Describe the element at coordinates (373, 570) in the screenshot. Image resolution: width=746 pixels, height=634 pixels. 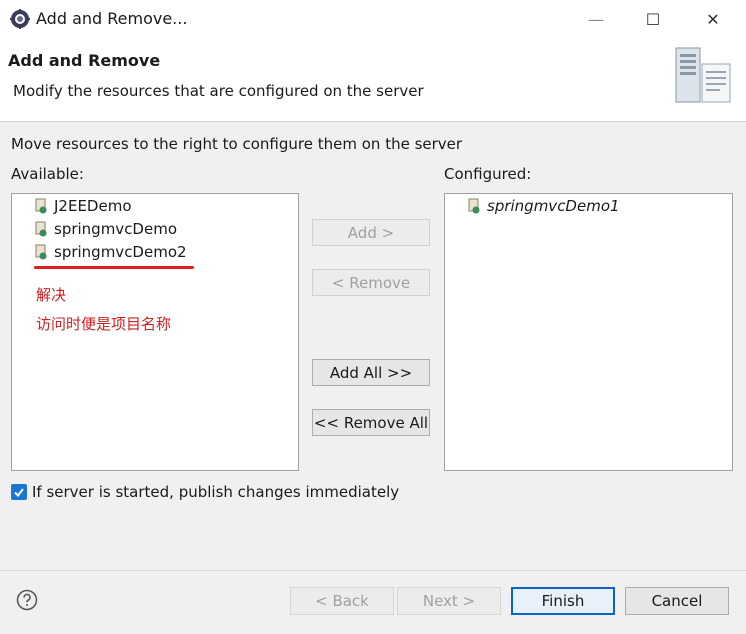
I see `footer-divider` at that location.